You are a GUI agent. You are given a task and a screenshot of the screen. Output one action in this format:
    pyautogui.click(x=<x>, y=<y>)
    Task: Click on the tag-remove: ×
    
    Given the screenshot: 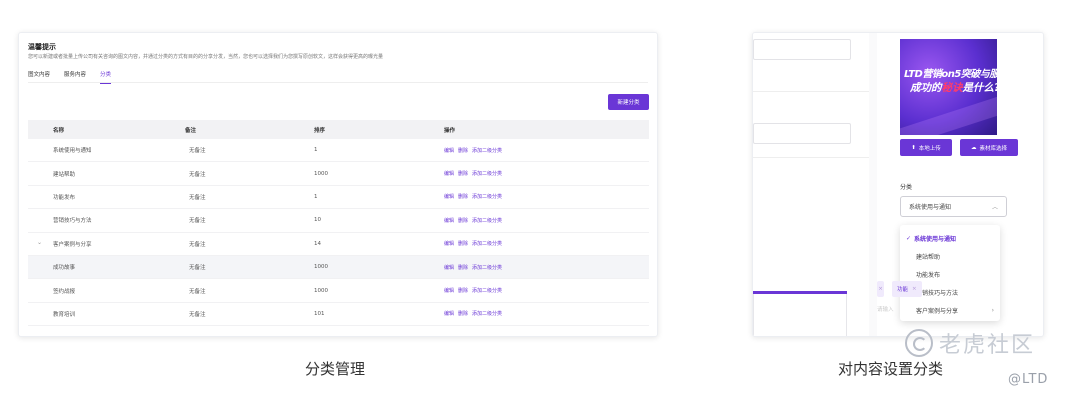 What is the action you would take?
    pyautogui.click(x=880, y=289)
    